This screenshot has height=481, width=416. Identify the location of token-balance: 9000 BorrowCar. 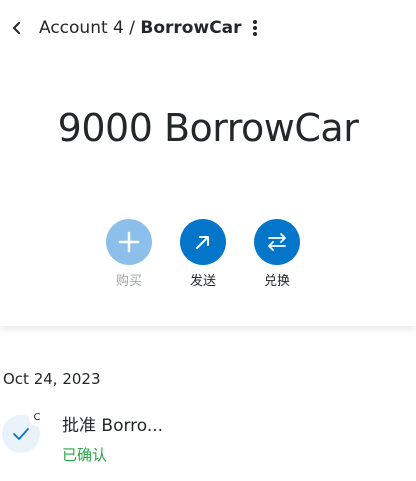
(208, 128).